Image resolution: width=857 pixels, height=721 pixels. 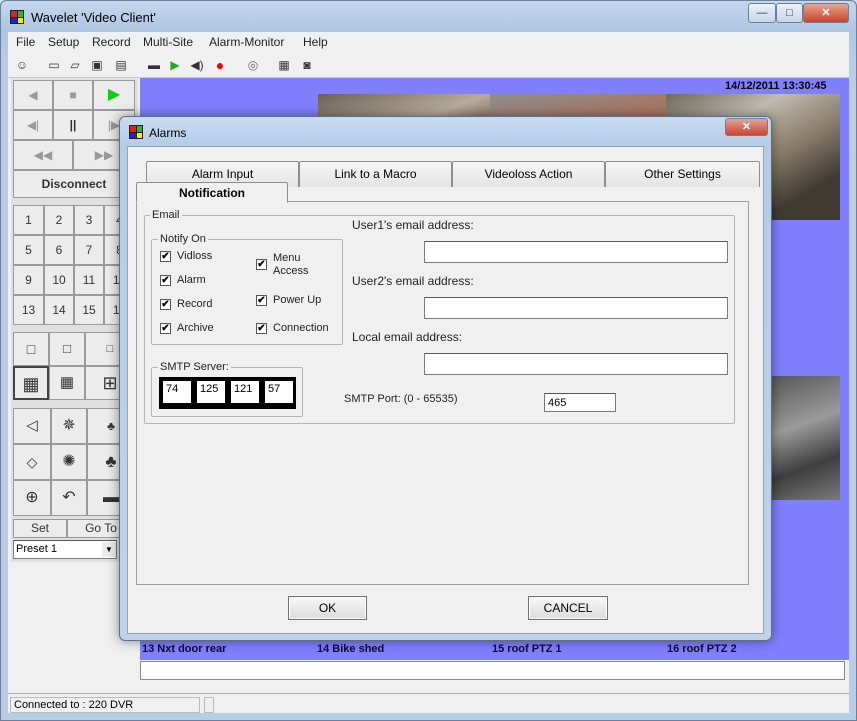 I want to click on camera-icon: ☺, so click(x=22, y=65).